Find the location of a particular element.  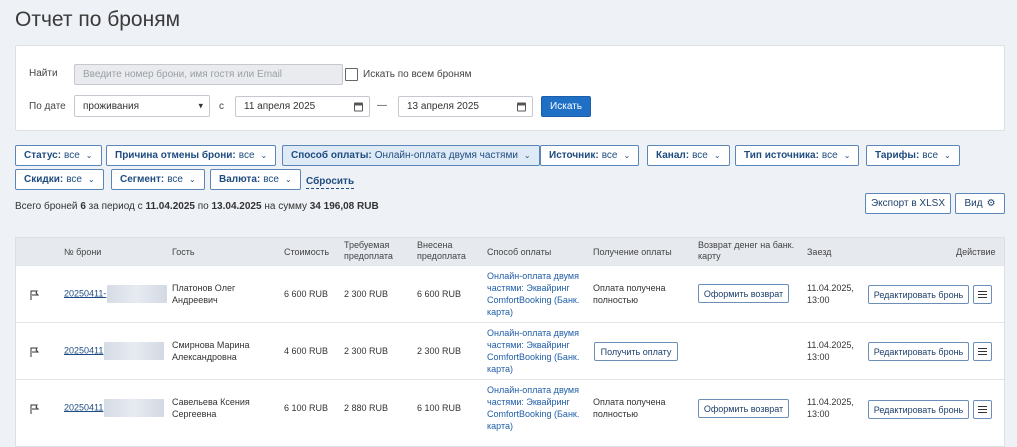

date-from-input: 11 апреля 2025 is located at coordinates (302, 106).